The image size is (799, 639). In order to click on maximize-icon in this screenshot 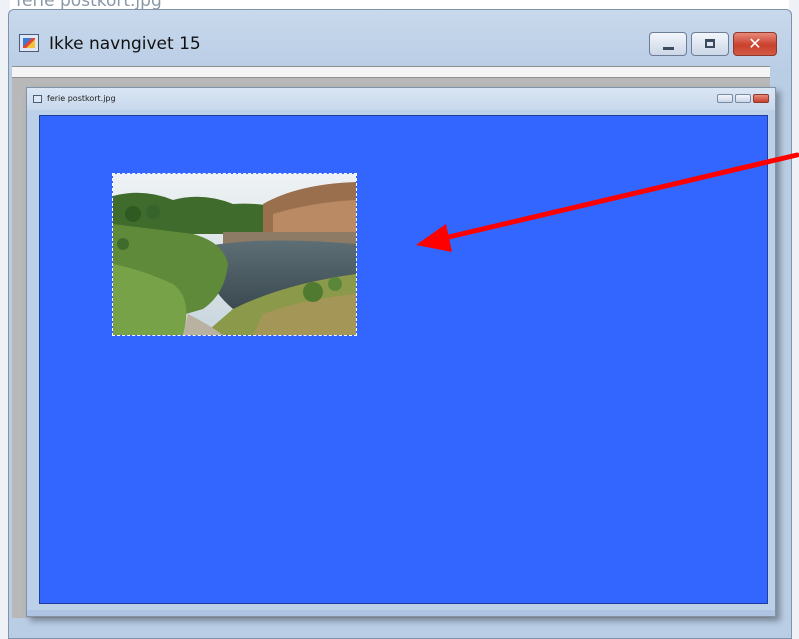, I will do `click(710, 43)`.